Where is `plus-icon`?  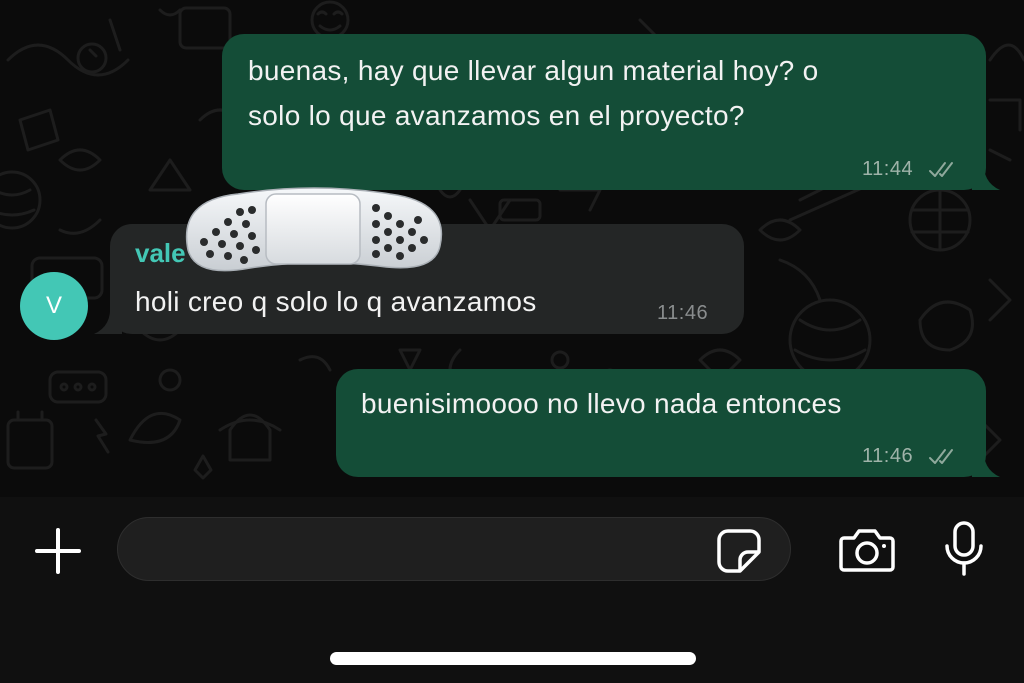
plus-icon is located at coordinates (58, 551).